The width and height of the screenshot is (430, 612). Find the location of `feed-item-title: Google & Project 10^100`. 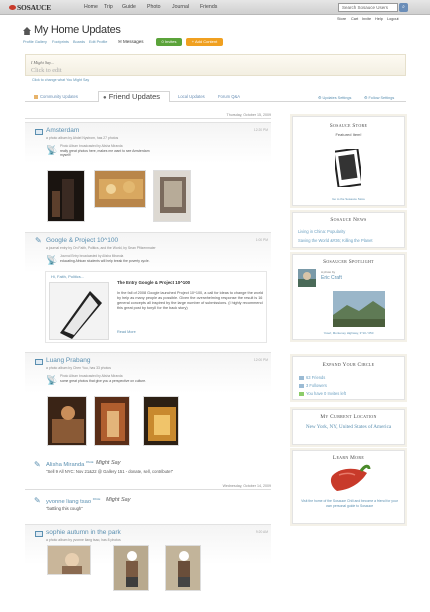

feed-item-title: Google & Project 10^100 is located at coordinates (82, 240).